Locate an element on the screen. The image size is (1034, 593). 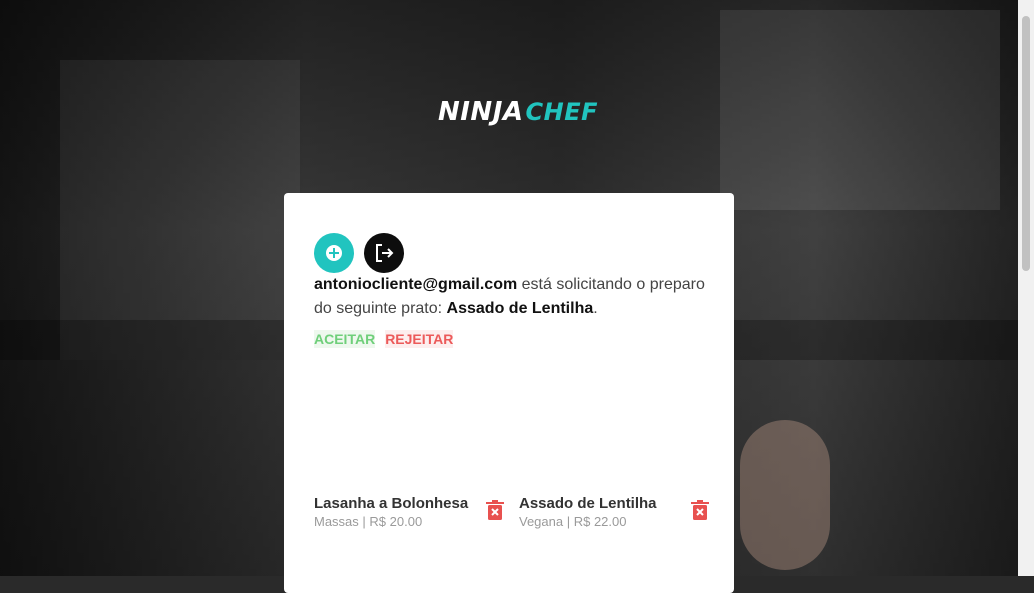
logo-part-ninja: NINJA is located at coordinates (481, 112).